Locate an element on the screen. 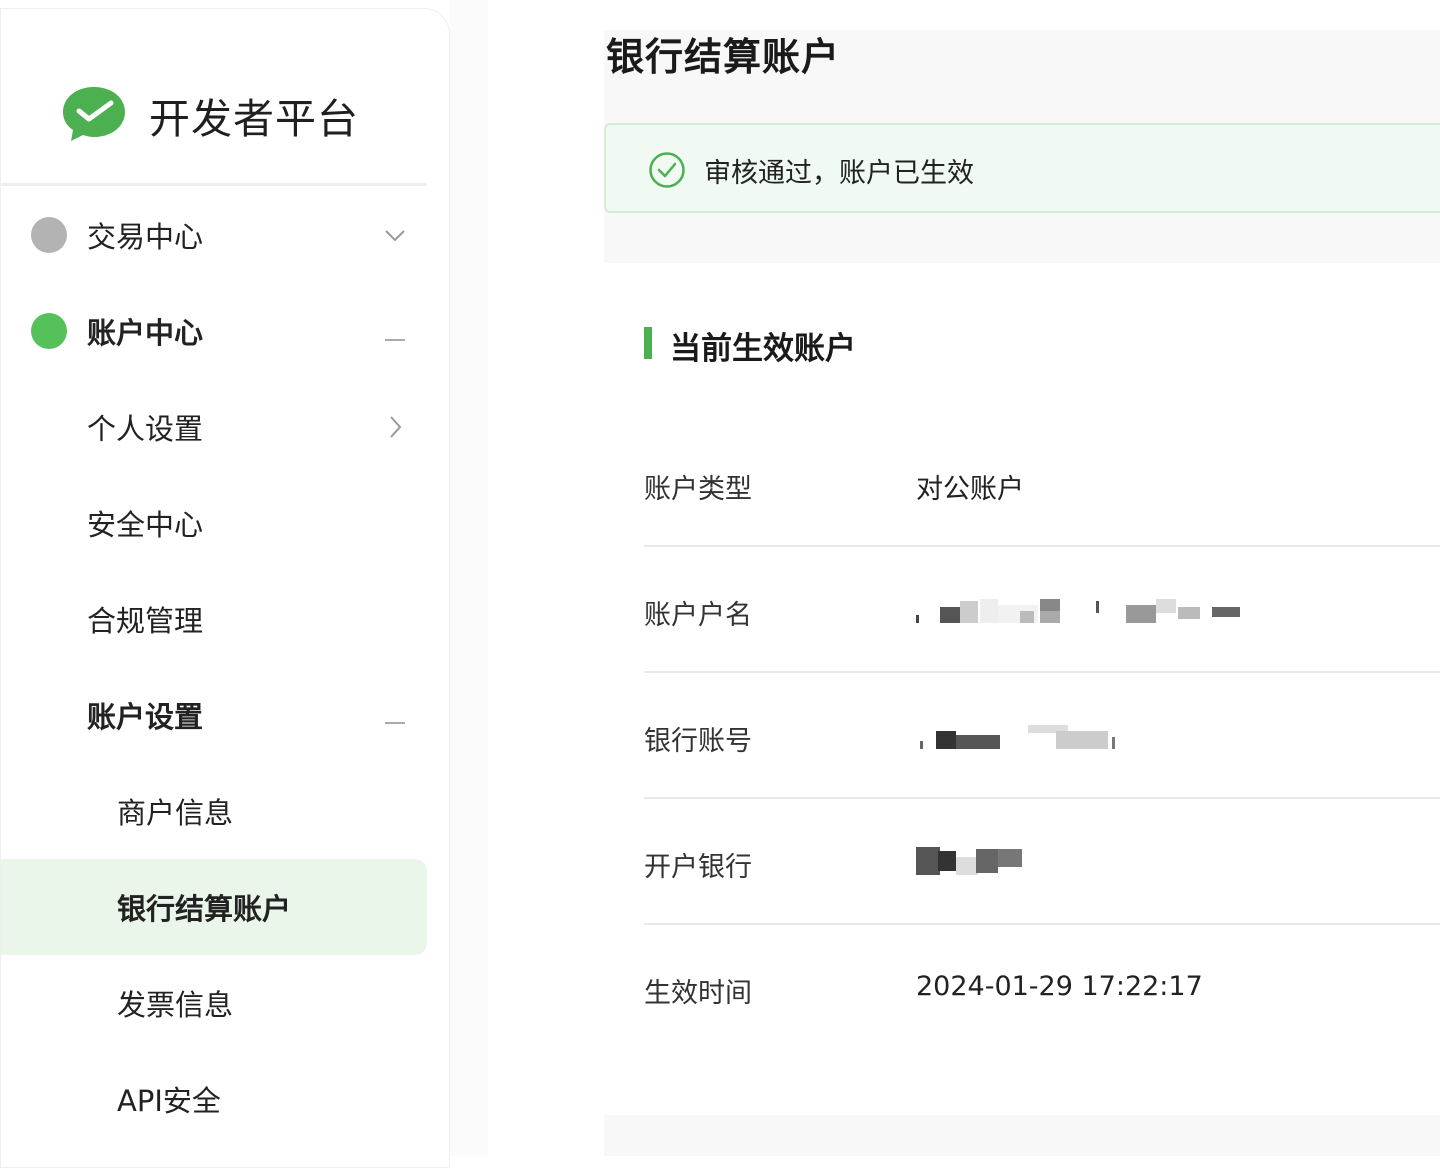 The image size is (1440, 1168). row-key: 账户户名 is located at coordinates (698, 615).